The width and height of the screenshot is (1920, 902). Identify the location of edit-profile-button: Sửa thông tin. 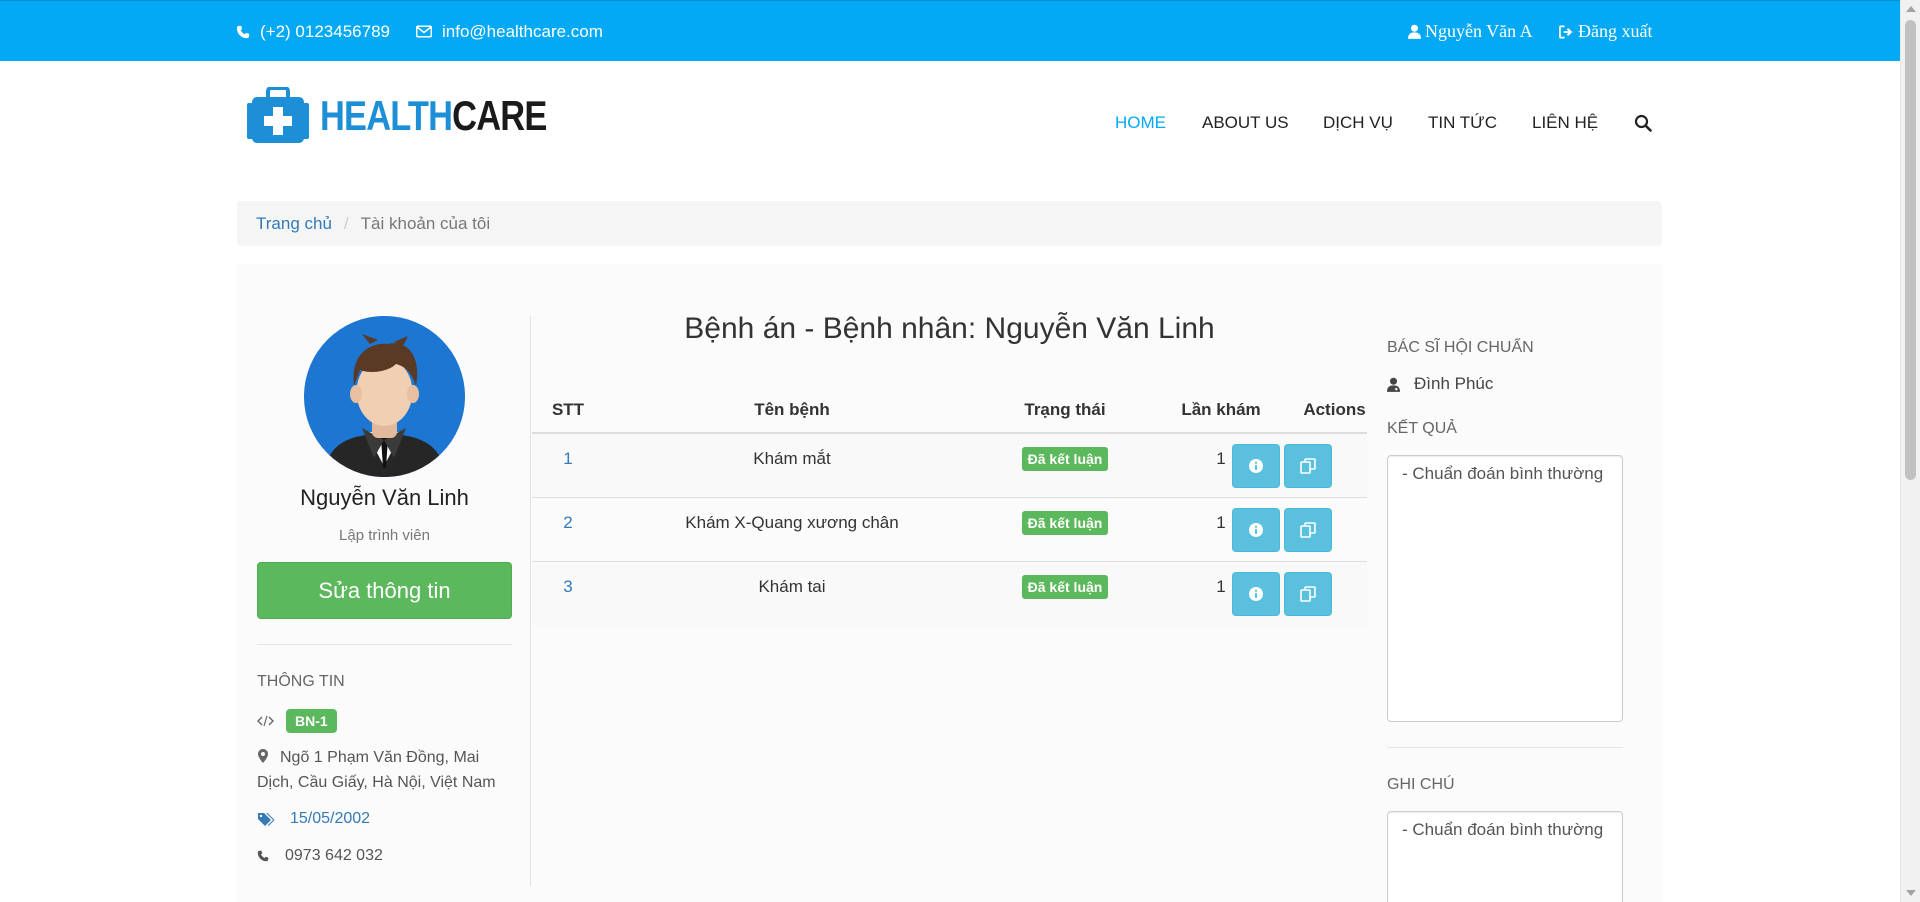
(384, 590).